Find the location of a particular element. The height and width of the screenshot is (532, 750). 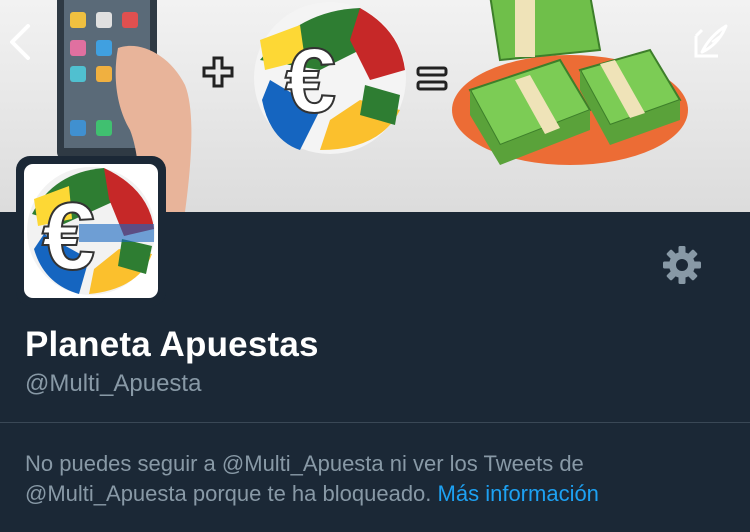

profile-handle: @Multi_Apuesta is located at coordinates (113, 383).